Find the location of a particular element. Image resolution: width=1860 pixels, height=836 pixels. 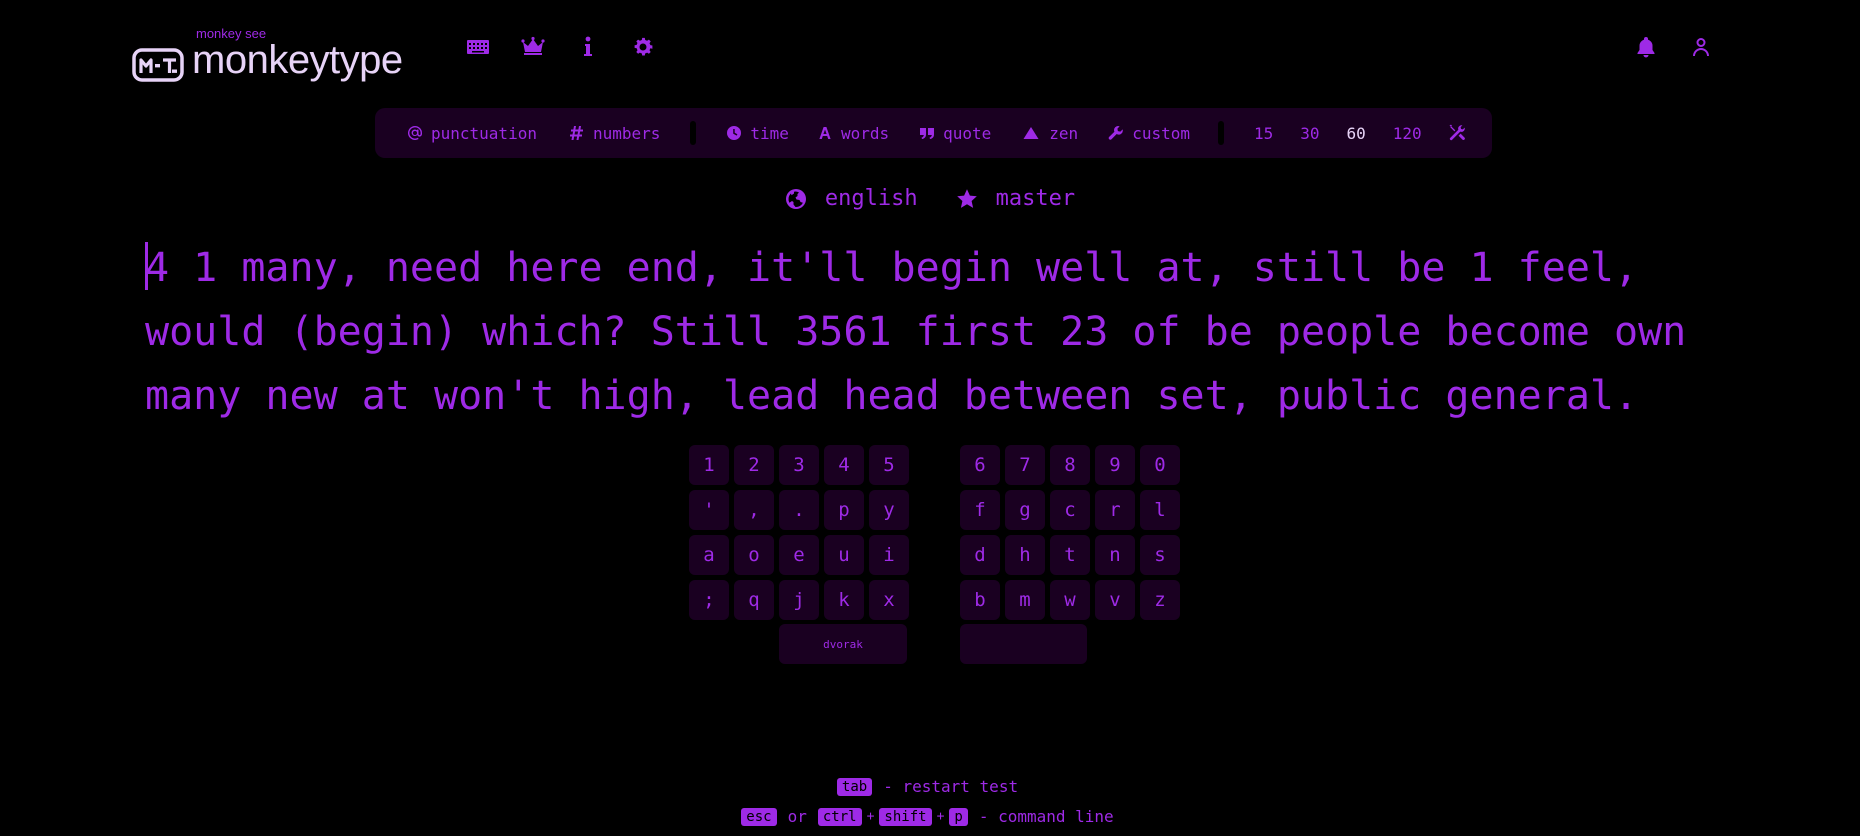

numbers-label: numbers is located at coordinates (626, 133).